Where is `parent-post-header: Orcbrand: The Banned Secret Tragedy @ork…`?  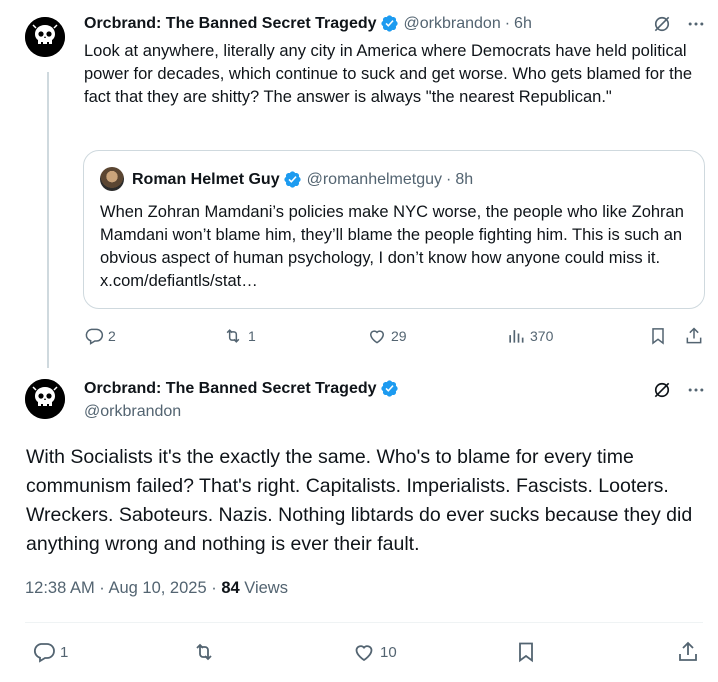 parent-post-header: Orcbrand: The Banned Secret Tragedy @ork… is located at coordinates (308, 23).